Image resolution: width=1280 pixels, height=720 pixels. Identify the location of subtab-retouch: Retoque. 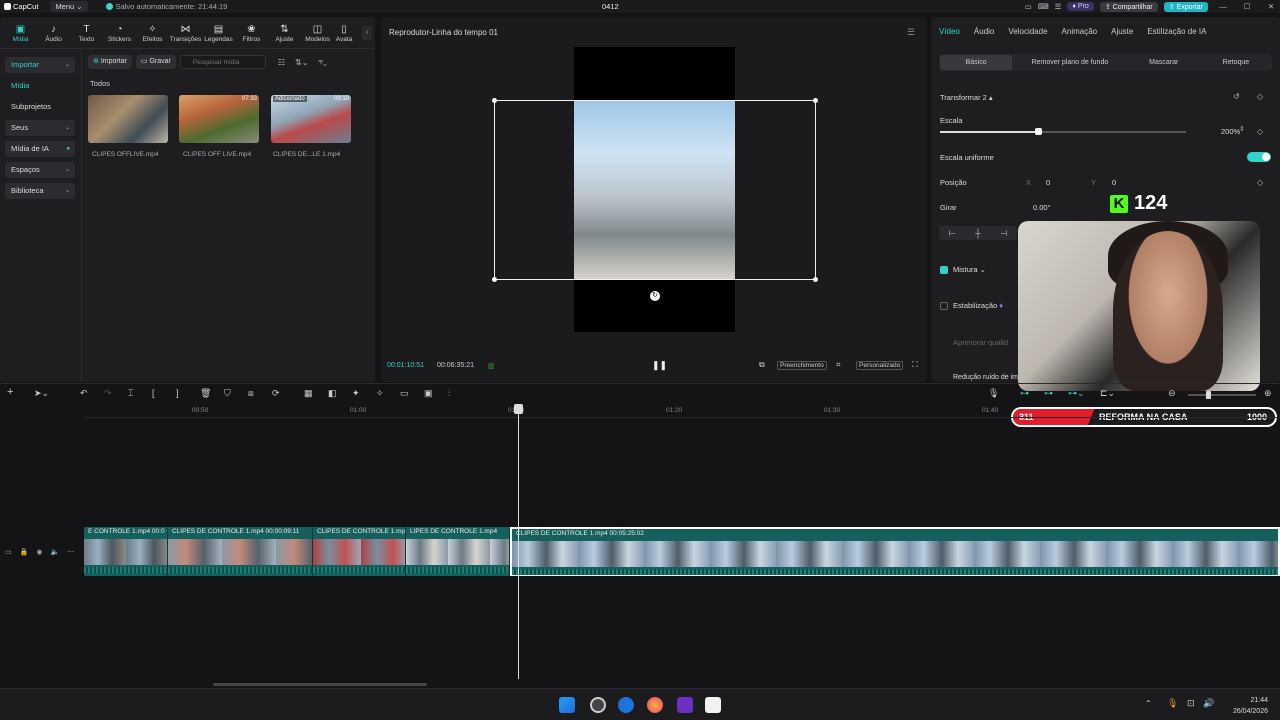
(1236, 62).